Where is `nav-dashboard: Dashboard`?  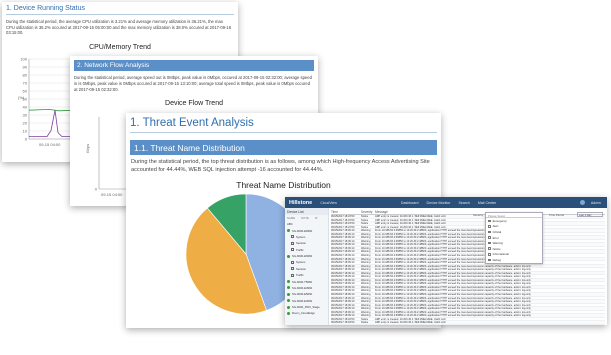 nav-dashboard: Dashboard is located at coordinates (410, 203).